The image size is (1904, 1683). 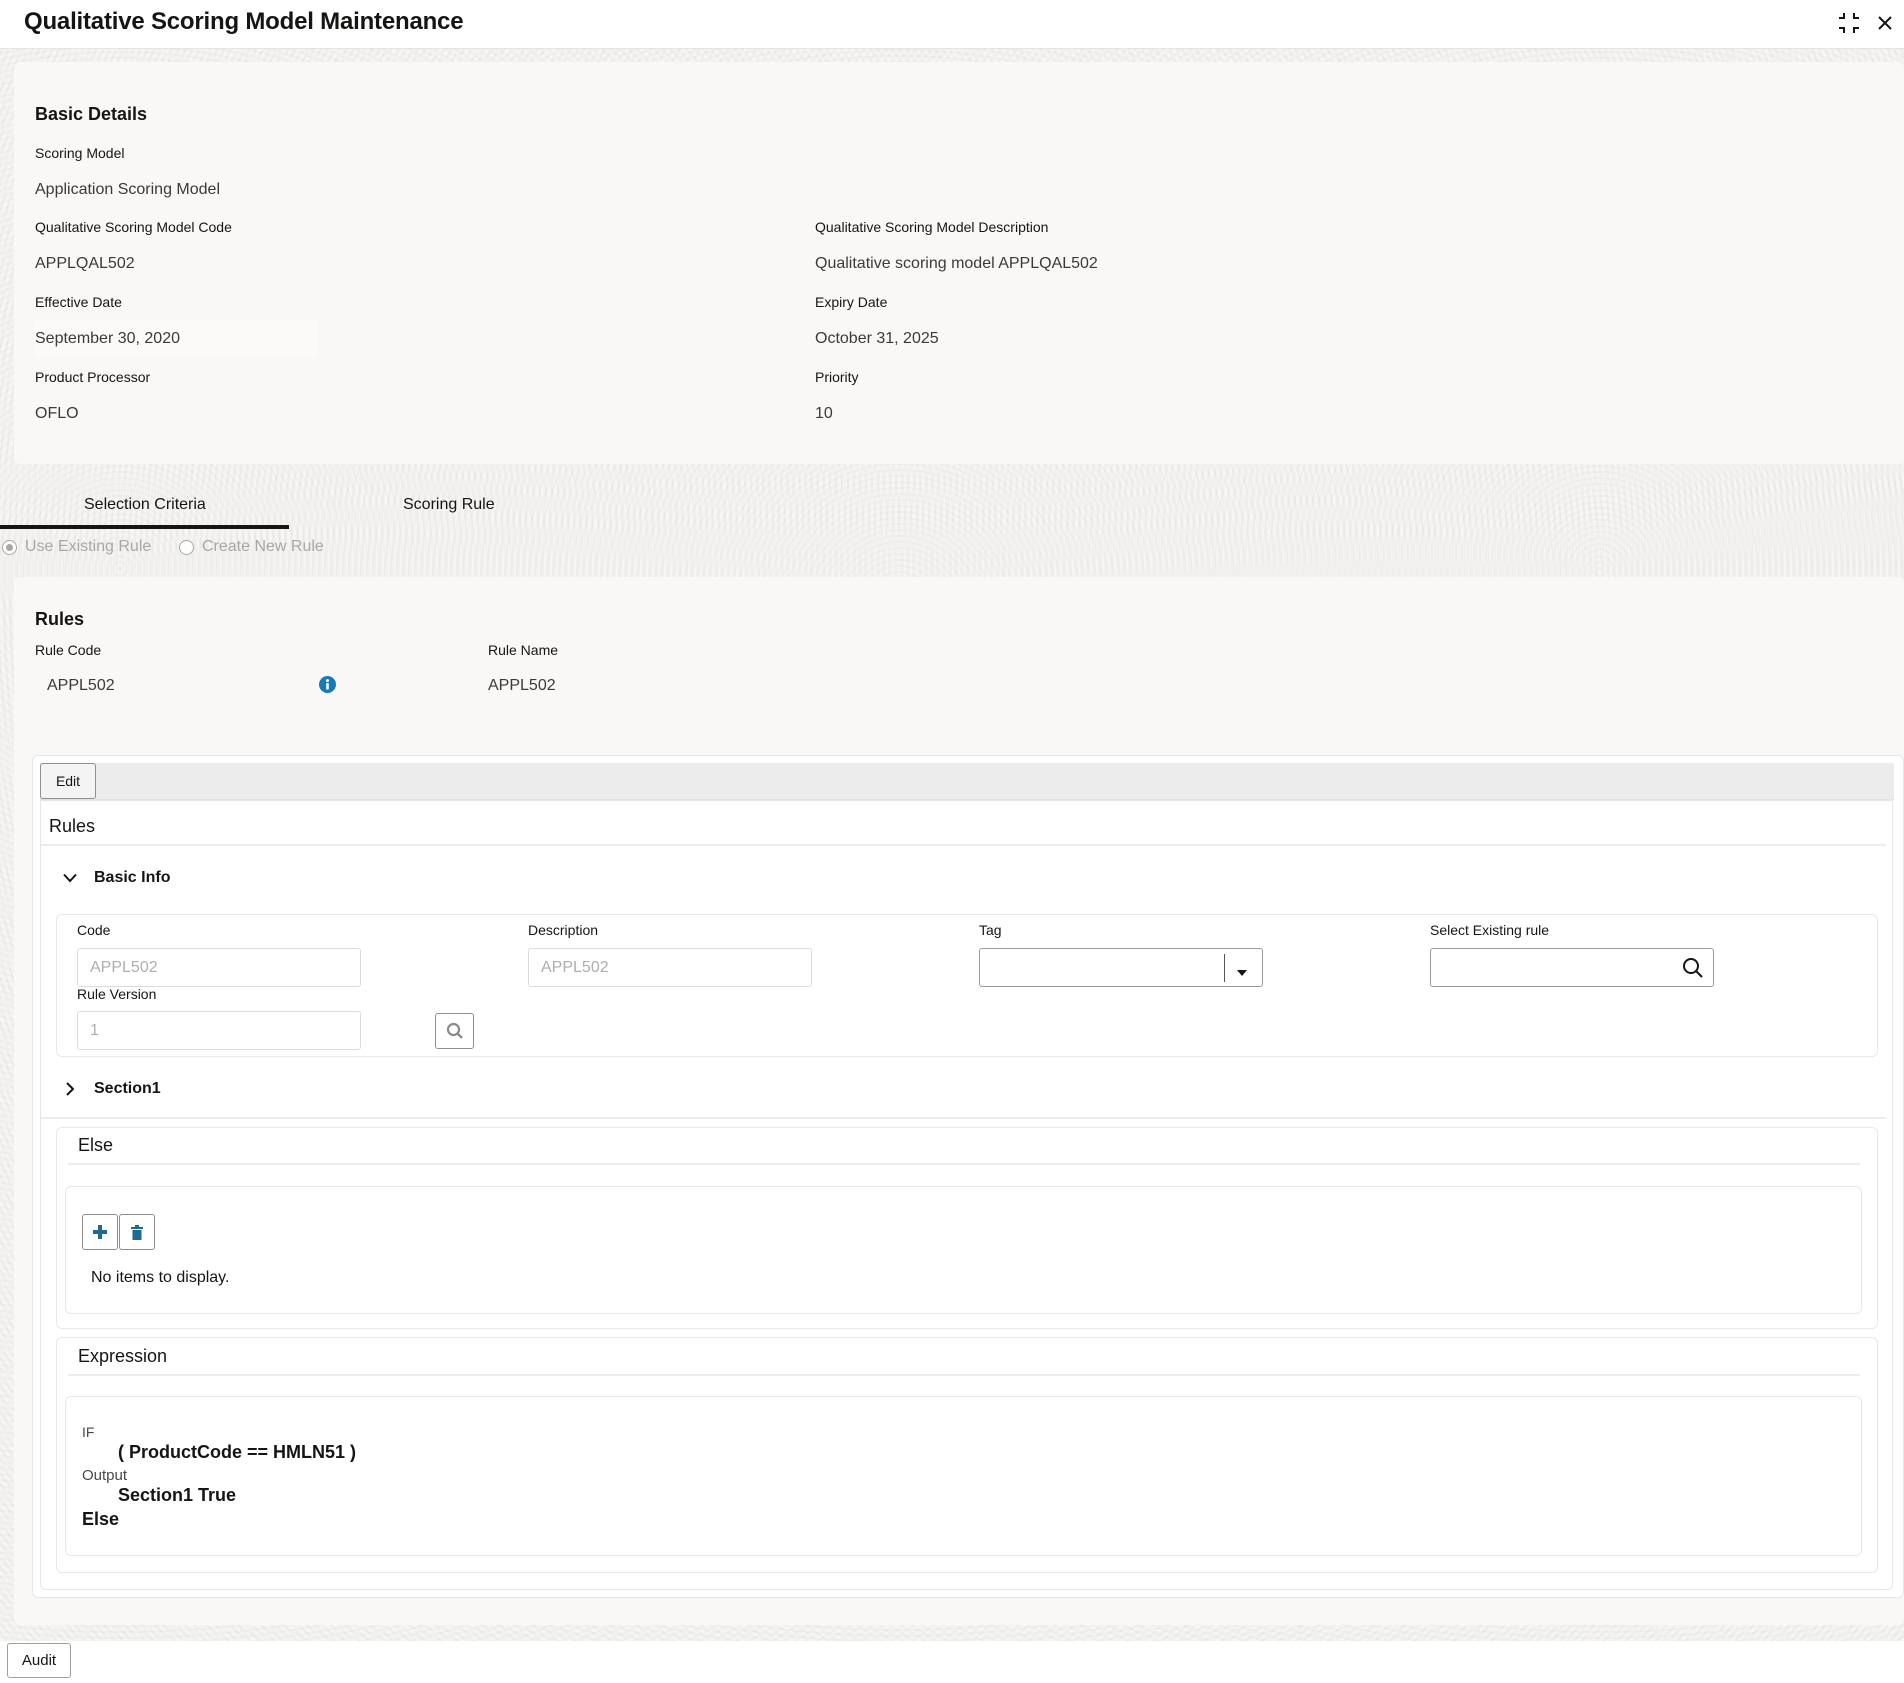 What do you see at coordinates (70, 1089) in the screenshot?
I see `chevron-right-icon` at bounding box center [70, 1089].